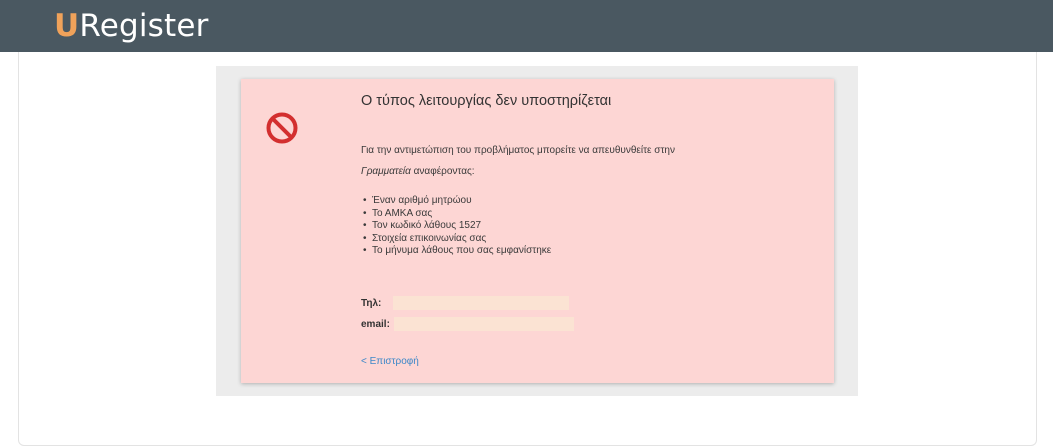  Describe the element at coordinates (456, 251) in the screenshot. I see `list-item: Το μήνυμα λάθους που σας εμφανίστηκε` at that location.